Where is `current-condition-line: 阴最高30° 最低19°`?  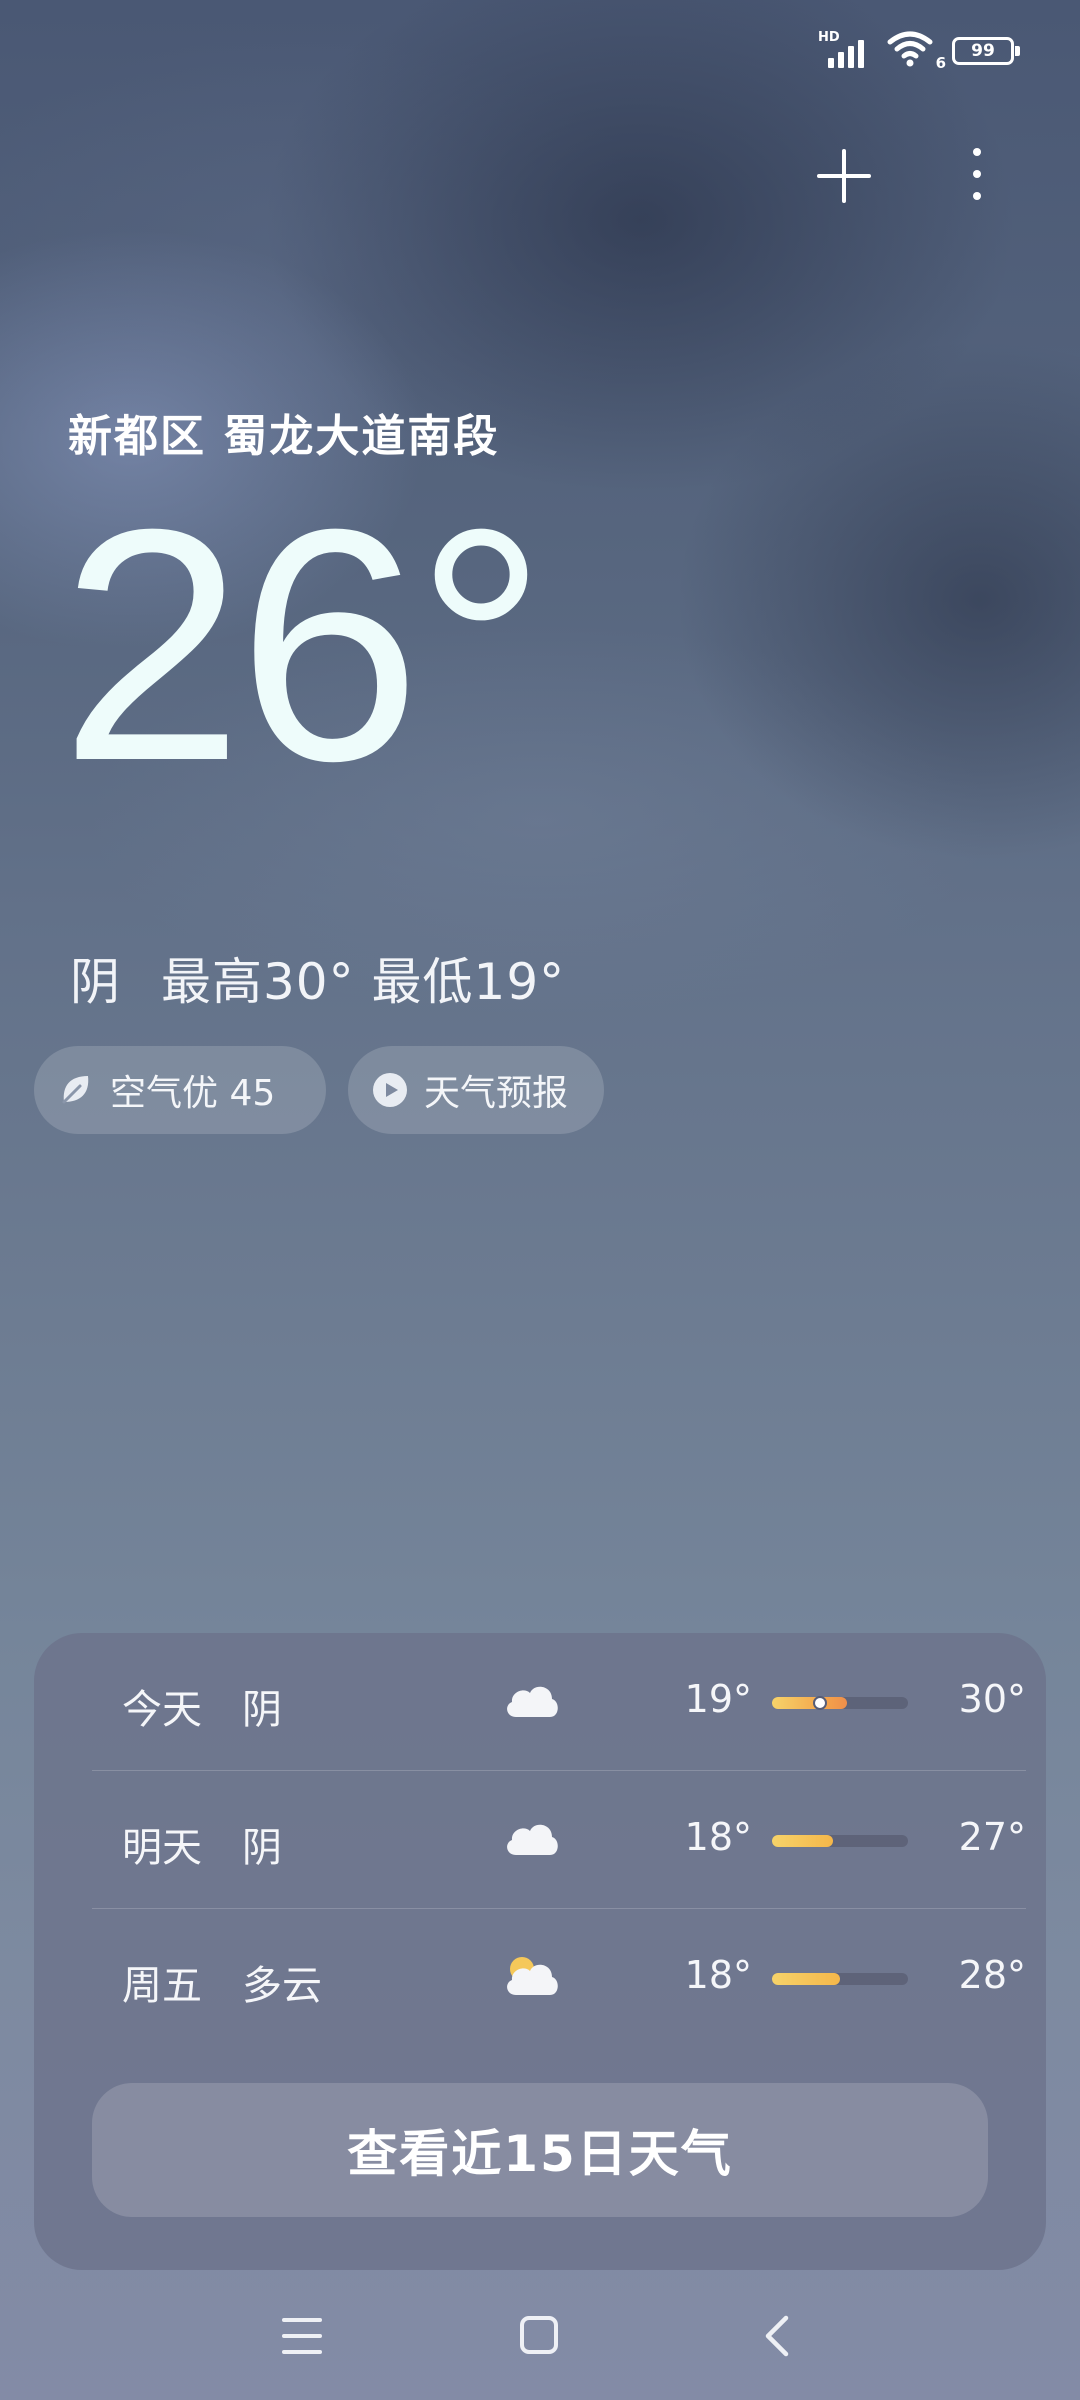
current-condition-line: 阴最高30° 最低19° is located at coordinates (317, 978).